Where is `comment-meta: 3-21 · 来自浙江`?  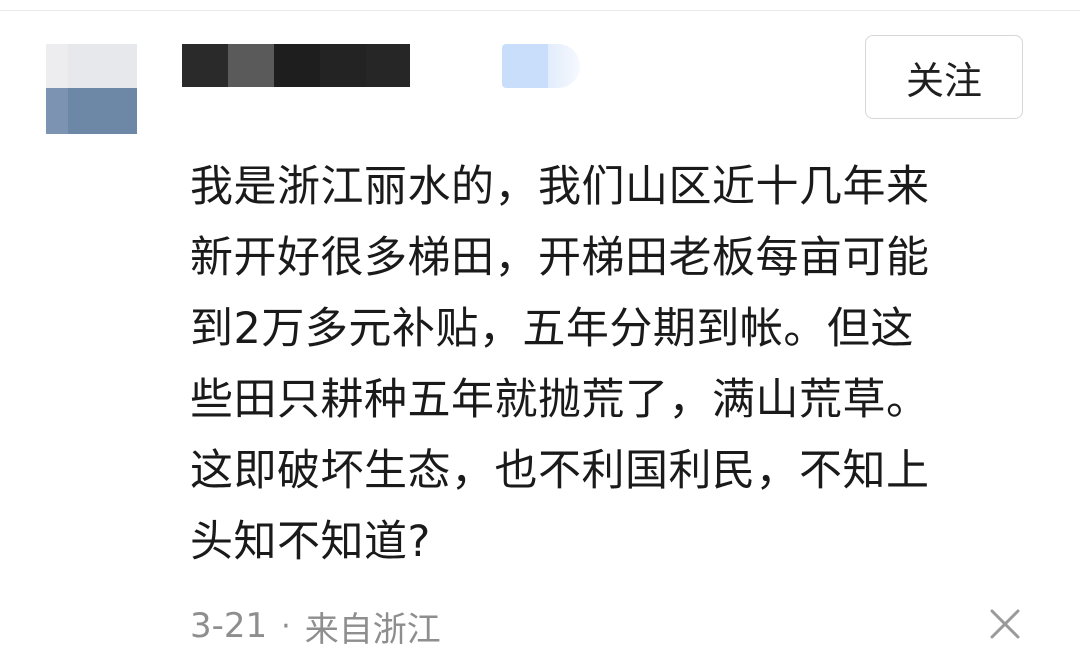 comment-meta: 3-21 · 来自浙江 is located at coordinates (315, 626).